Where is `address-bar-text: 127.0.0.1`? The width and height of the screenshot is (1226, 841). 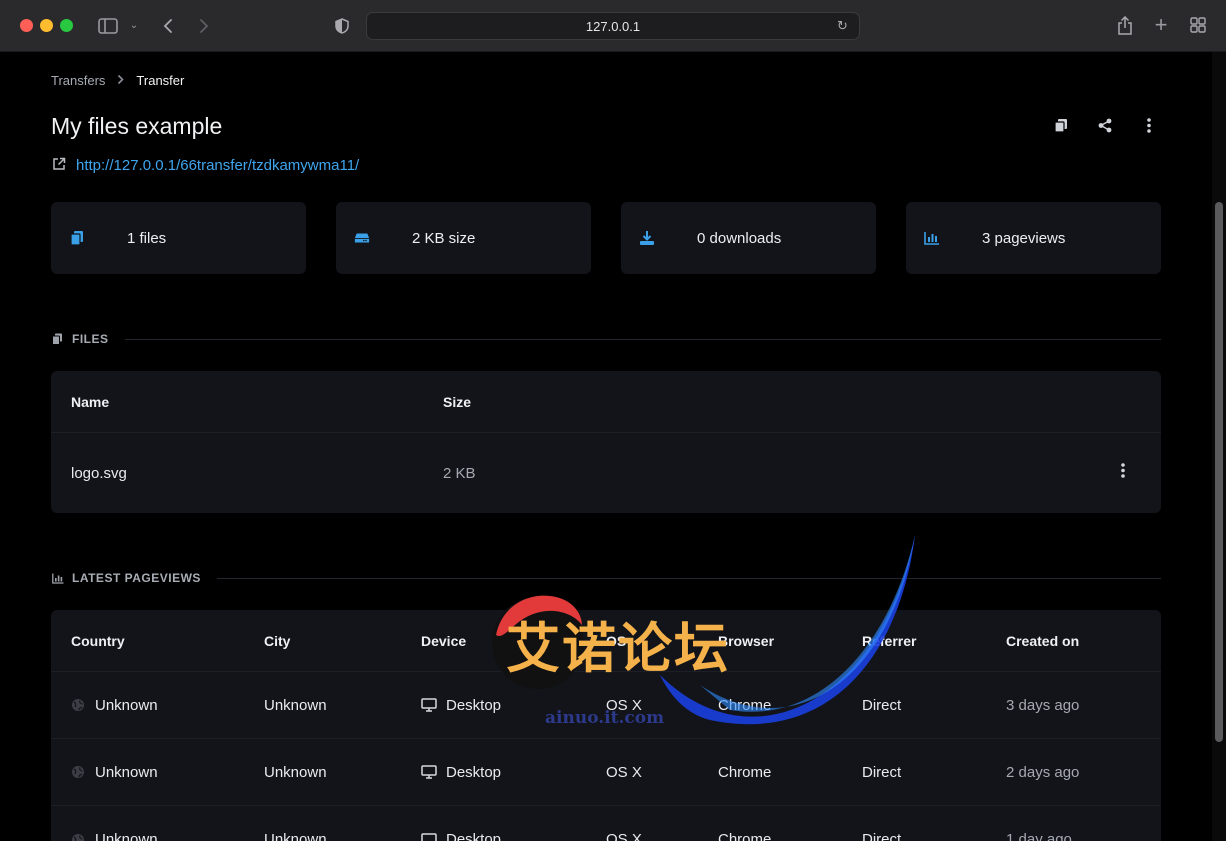 address-bar-text: 127.0.0.1 is located at coordinates (613, 26).